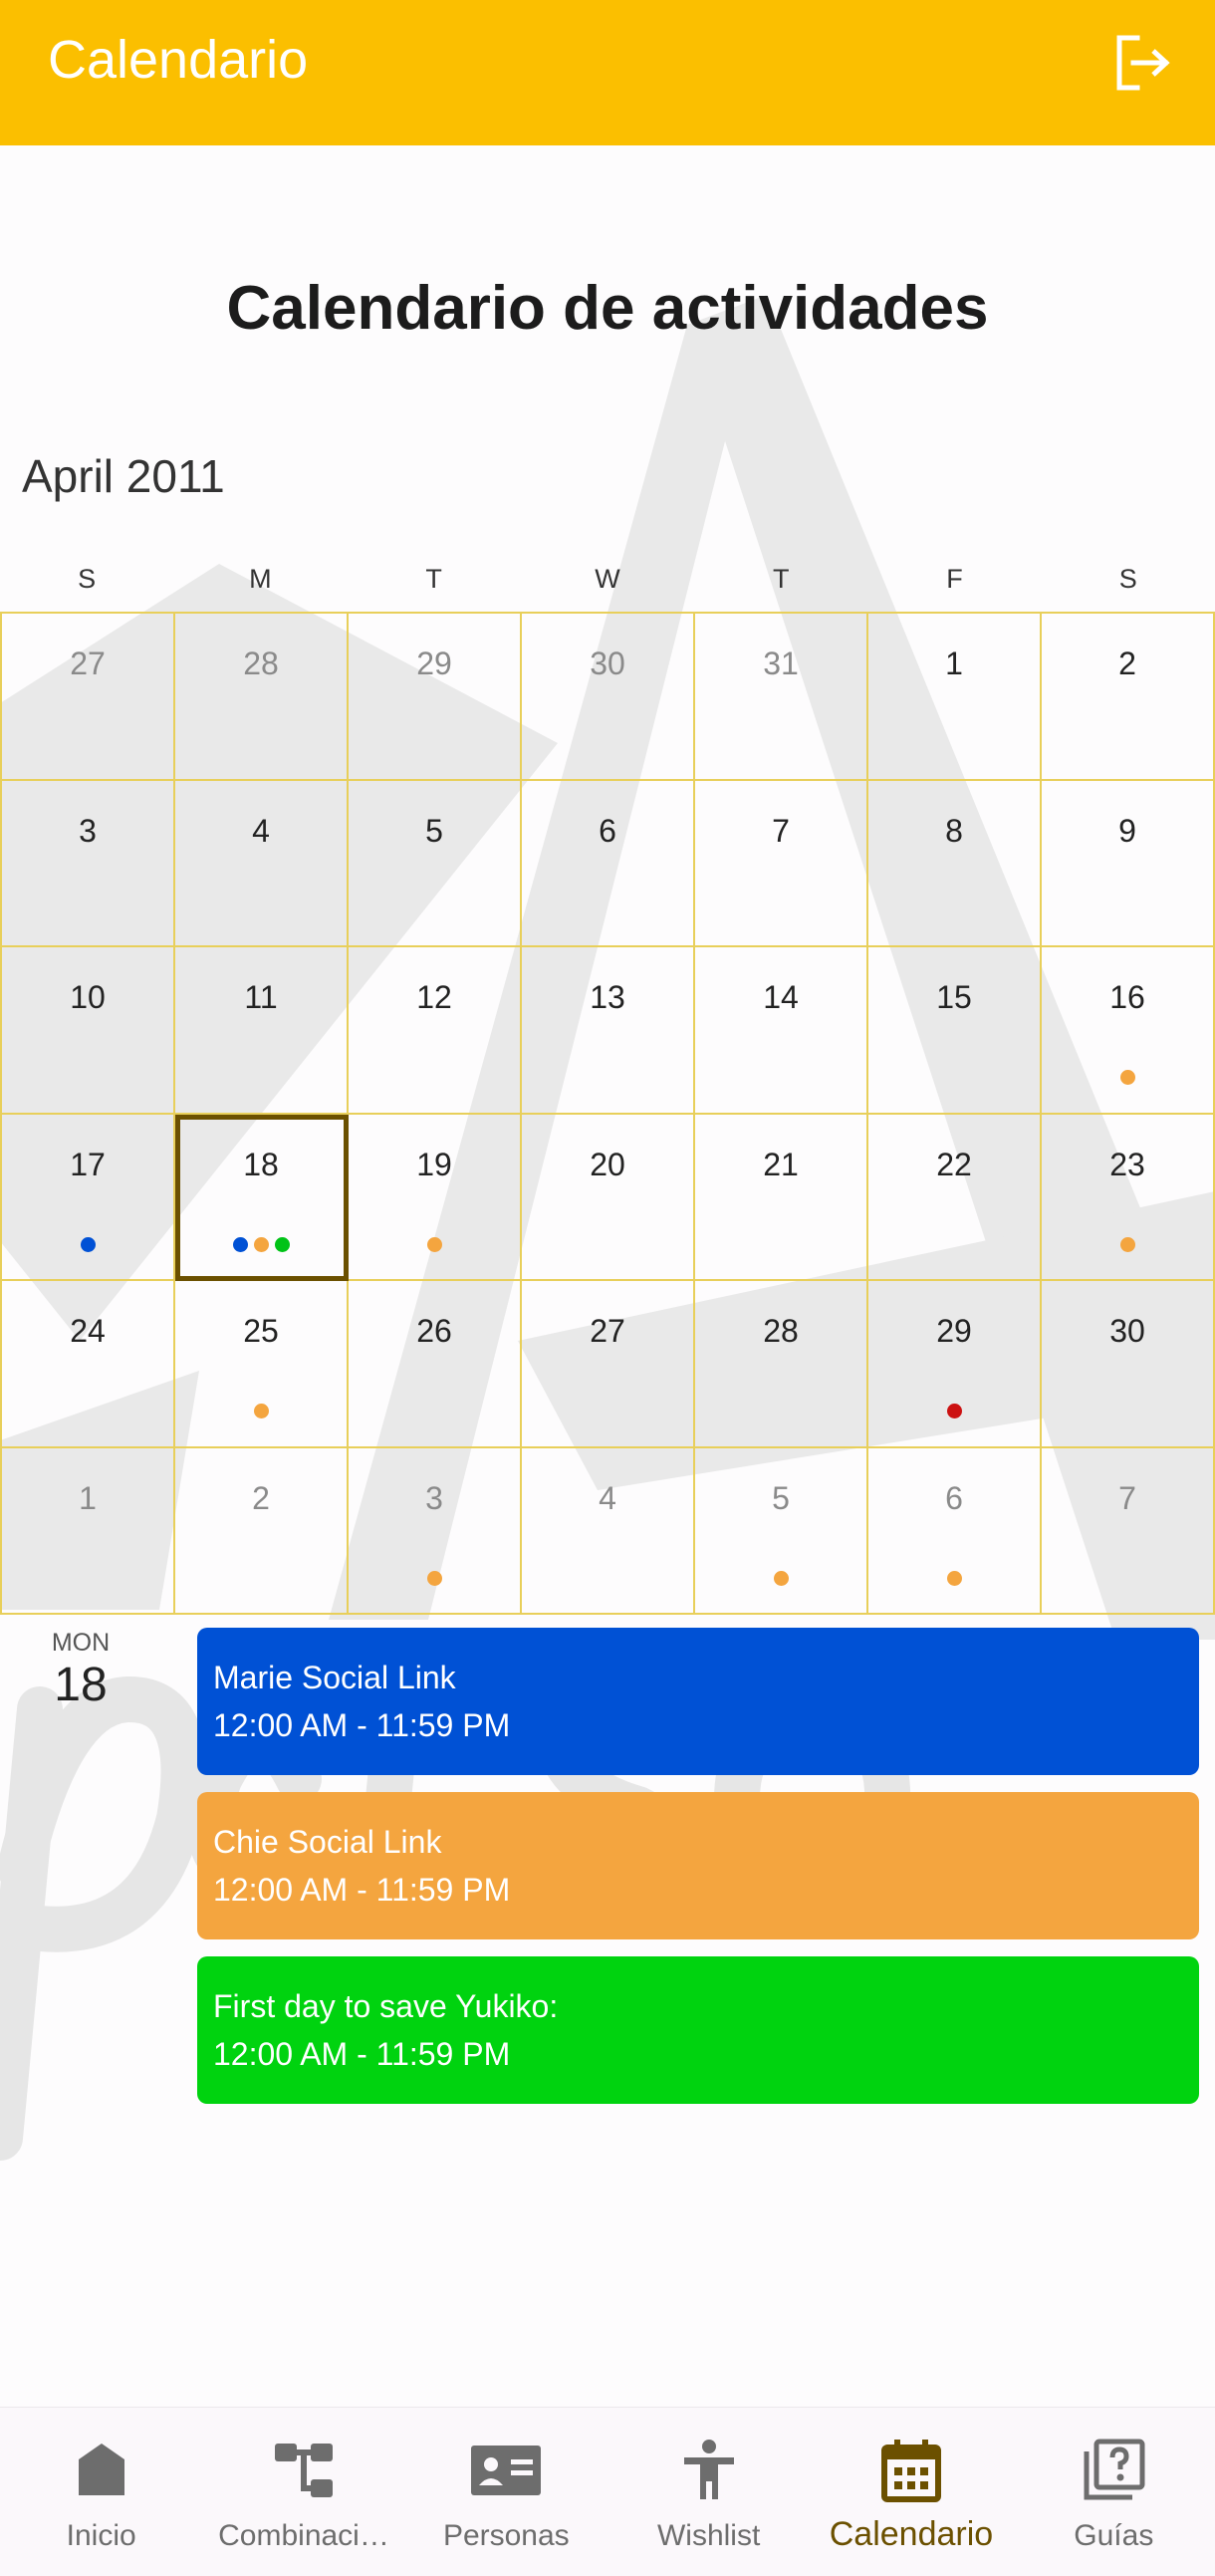 This screenshot has width=1215, height=2576. I want to click on calendar-day-cell: 14, so click(782, 1031).